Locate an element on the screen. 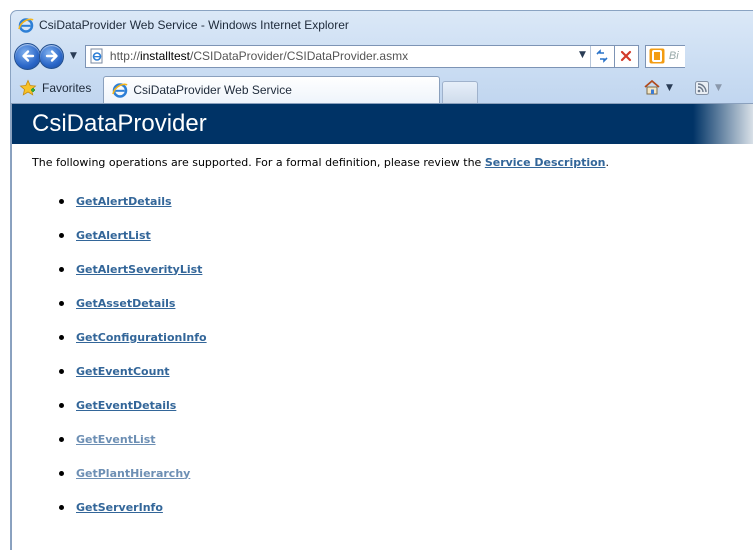 This screenshot has width=753, height=550. favorites-bar: Favorites CsiDataProvider Web Service ▼ is located at coordinates (382, 88).